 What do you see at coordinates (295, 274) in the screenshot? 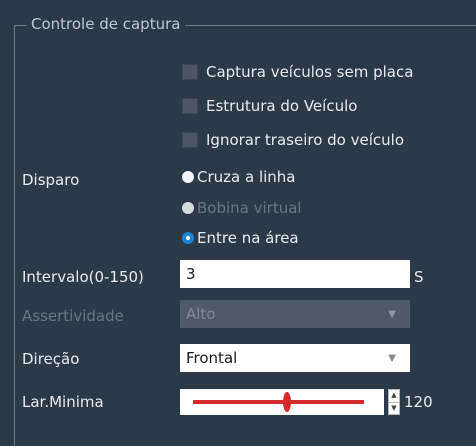
I see `interval-input: 3` at bounding box center [295, 274].